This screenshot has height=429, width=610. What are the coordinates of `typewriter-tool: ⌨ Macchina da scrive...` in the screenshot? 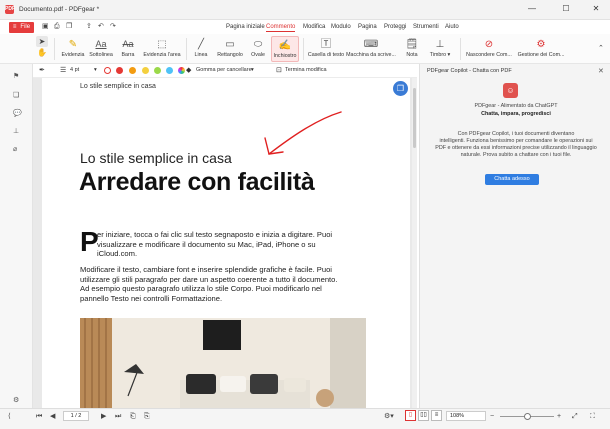 It's located at (371, 49).